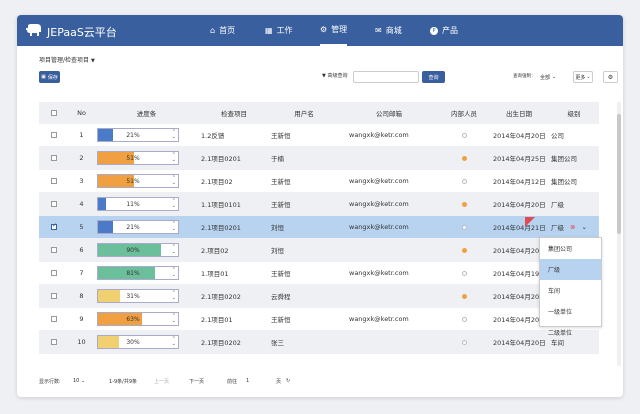 The width and height of the screenshot is (640, 414). What do you see at coordinates (288, 381) in the screenshot?
I see `refresh-icon: ↻` at bounding box center [288, 381].